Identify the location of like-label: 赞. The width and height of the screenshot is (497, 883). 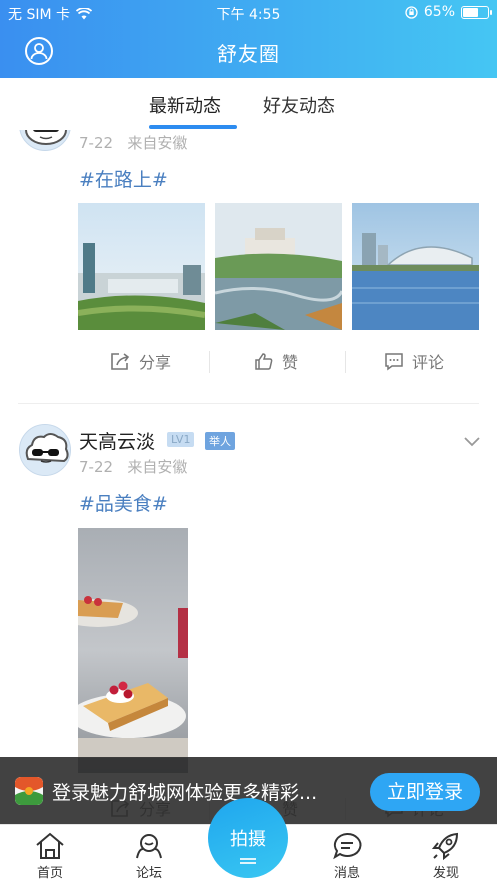
(290, 362).